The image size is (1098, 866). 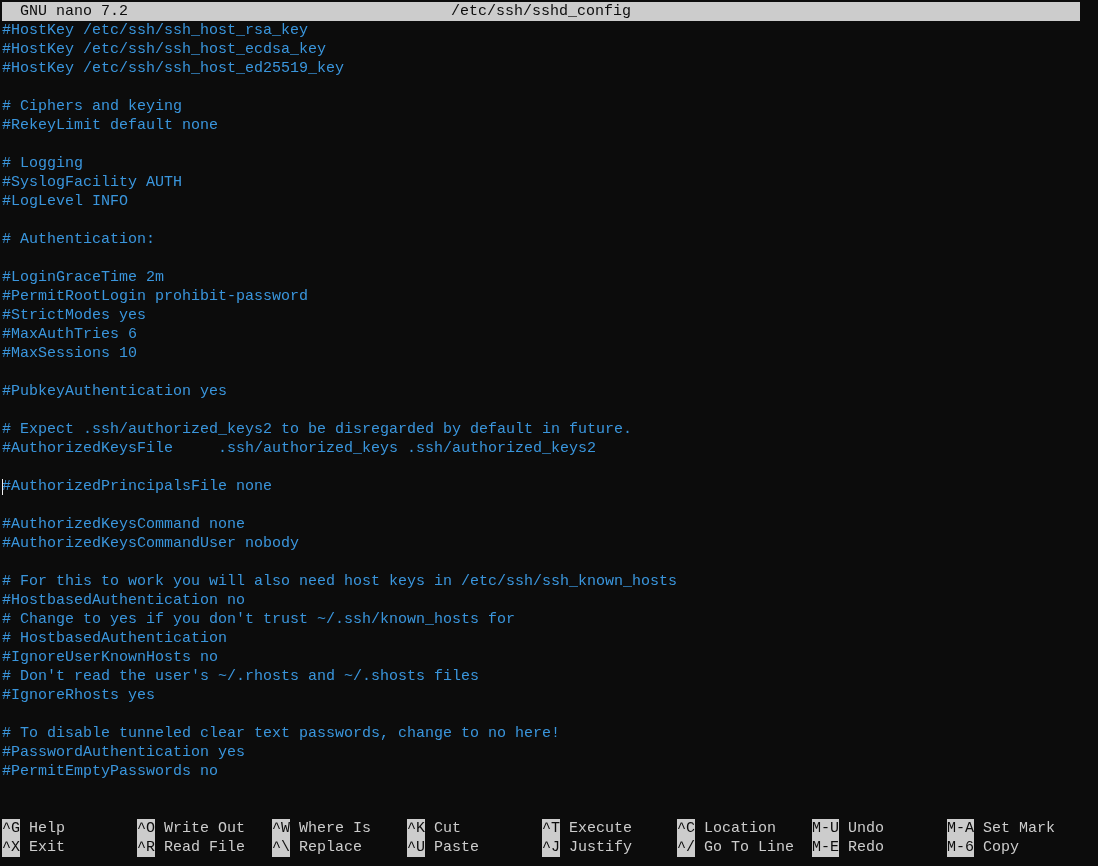 I want to click on config-line: #AuthorizedKeysCommand none, so click(x=124, y=524).